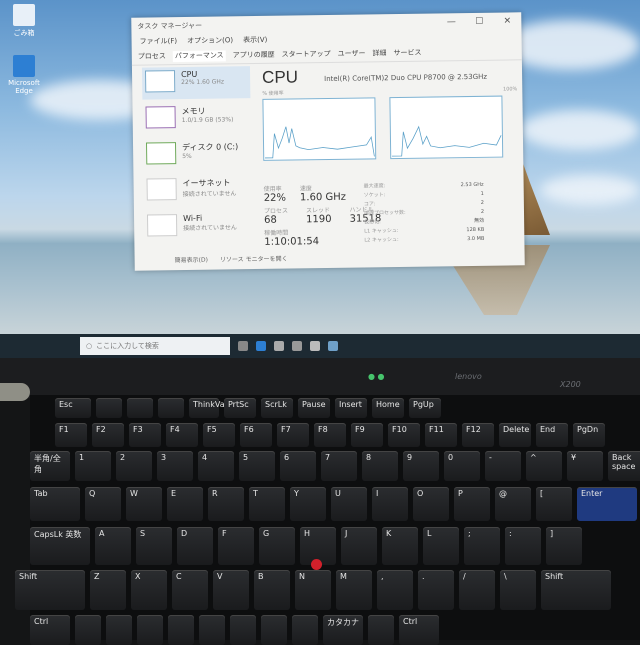 The image size is (640, 645). Describe the element at coordinates (152, 56) in the screenshot. I see `tab-processes: プロセス` at that location.